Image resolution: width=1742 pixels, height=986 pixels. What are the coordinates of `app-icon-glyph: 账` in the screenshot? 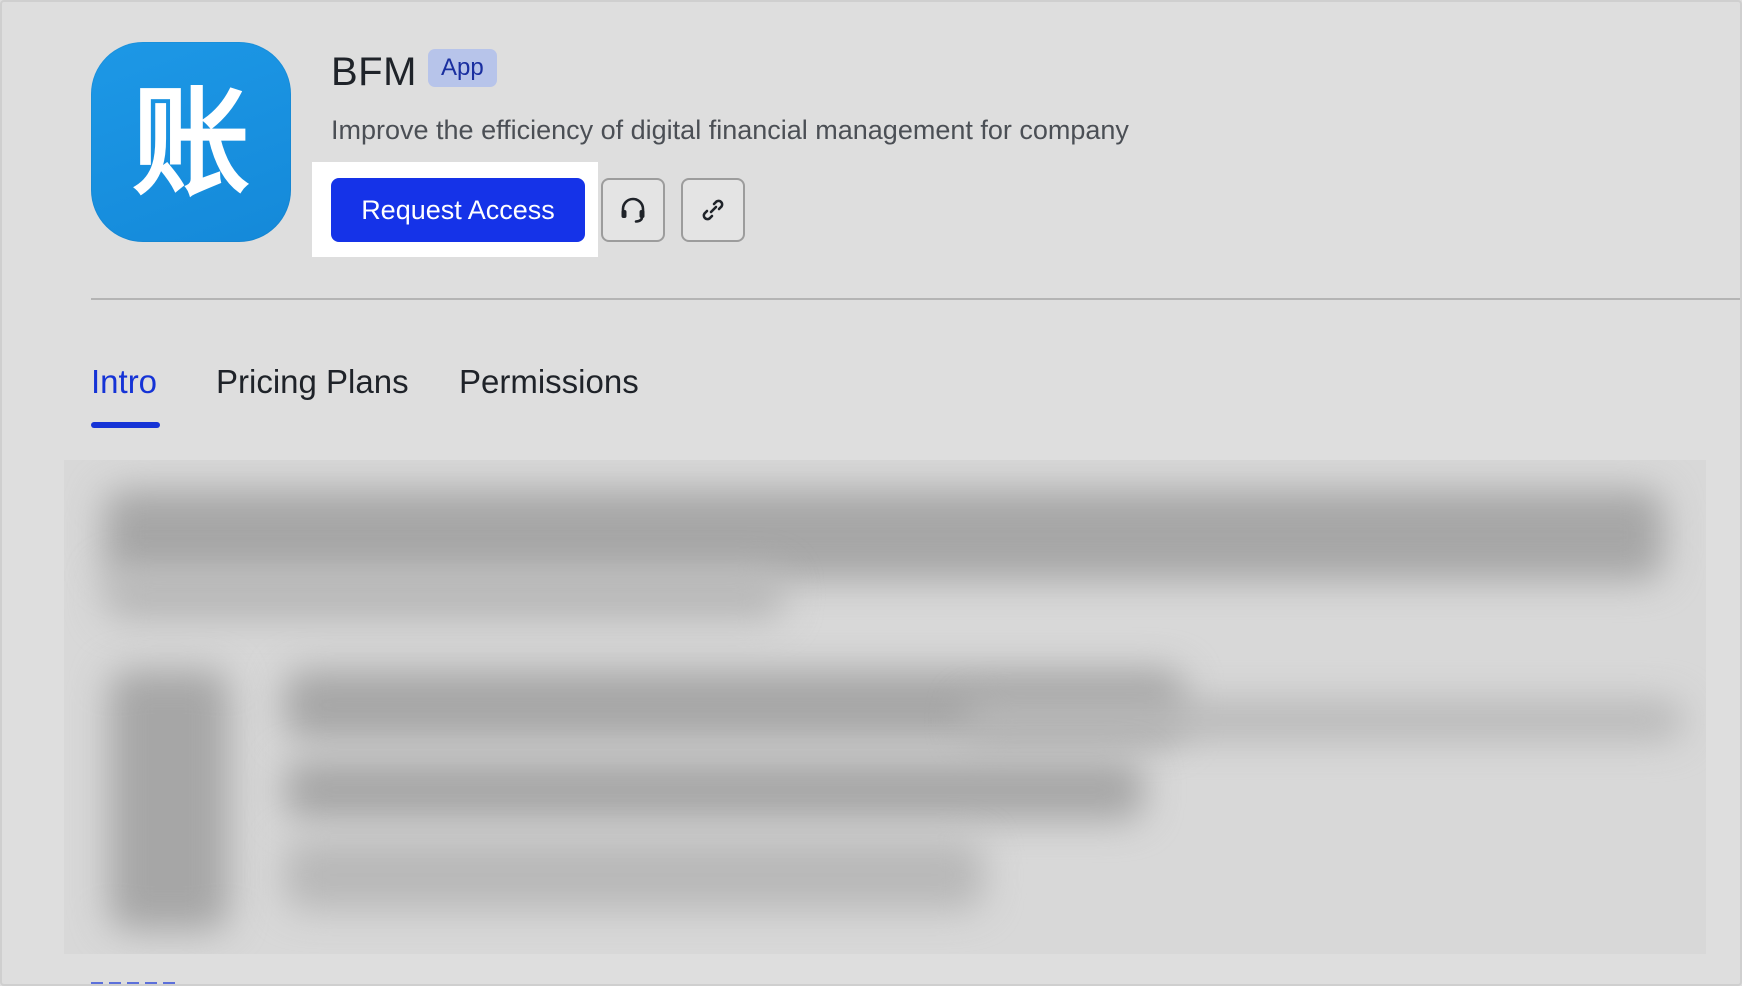 It's located at (191, 143).